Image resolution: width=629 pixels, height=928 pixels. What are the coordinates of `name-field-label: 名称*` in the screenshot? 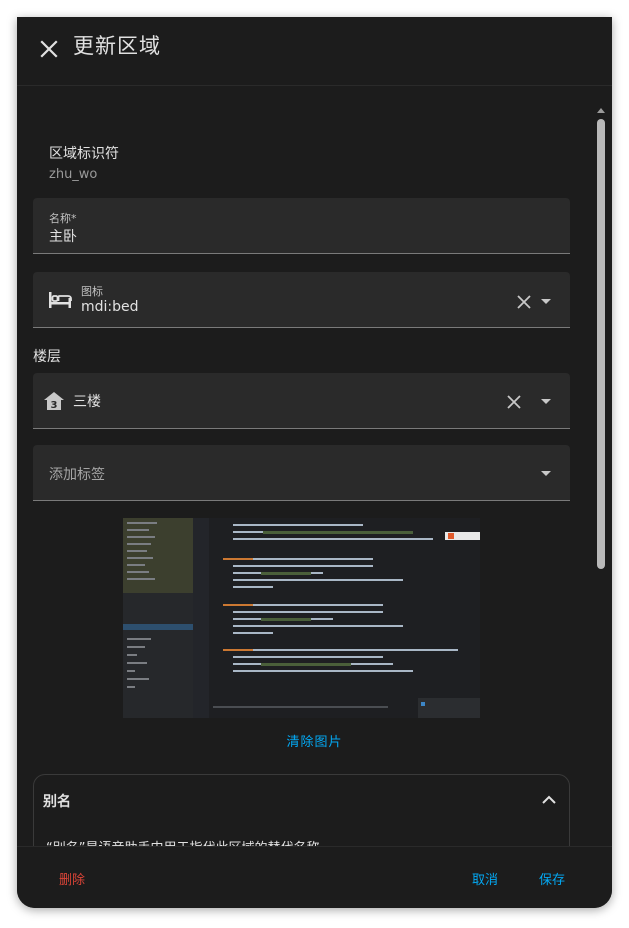 It's located at (63, 218).